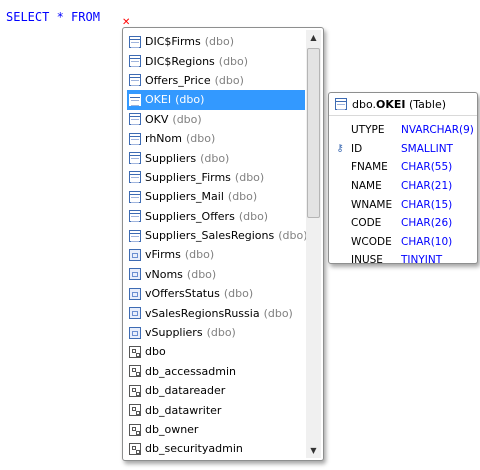 This screenshot has height=470, width=480. What do you see at coordinates (427, 186) in the screenshot?
I see `column-type: CHAR(21)` at bounding box center [427, 186].